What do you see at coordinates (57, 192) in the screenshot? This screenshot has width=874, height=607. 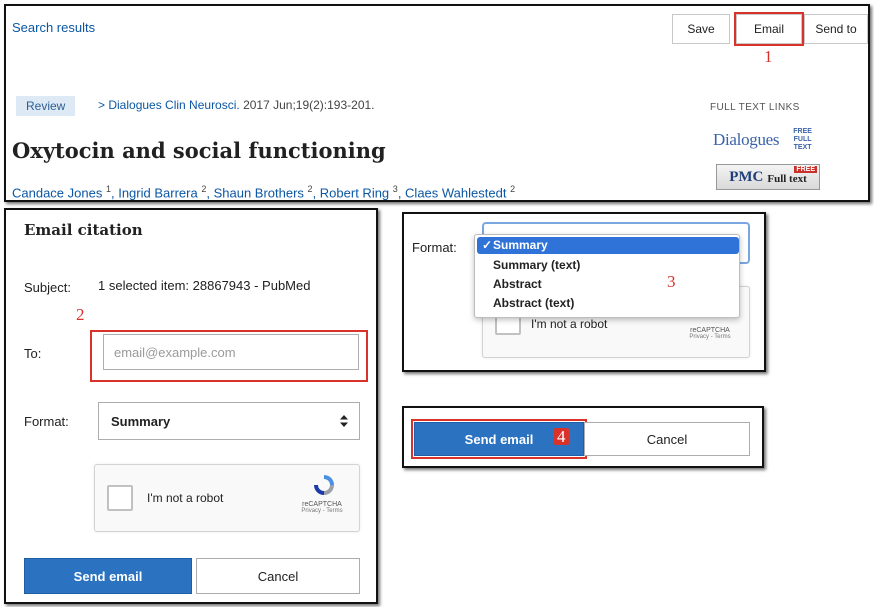 I see `author-link: Candace Jones` at bounding box center [57, 192].